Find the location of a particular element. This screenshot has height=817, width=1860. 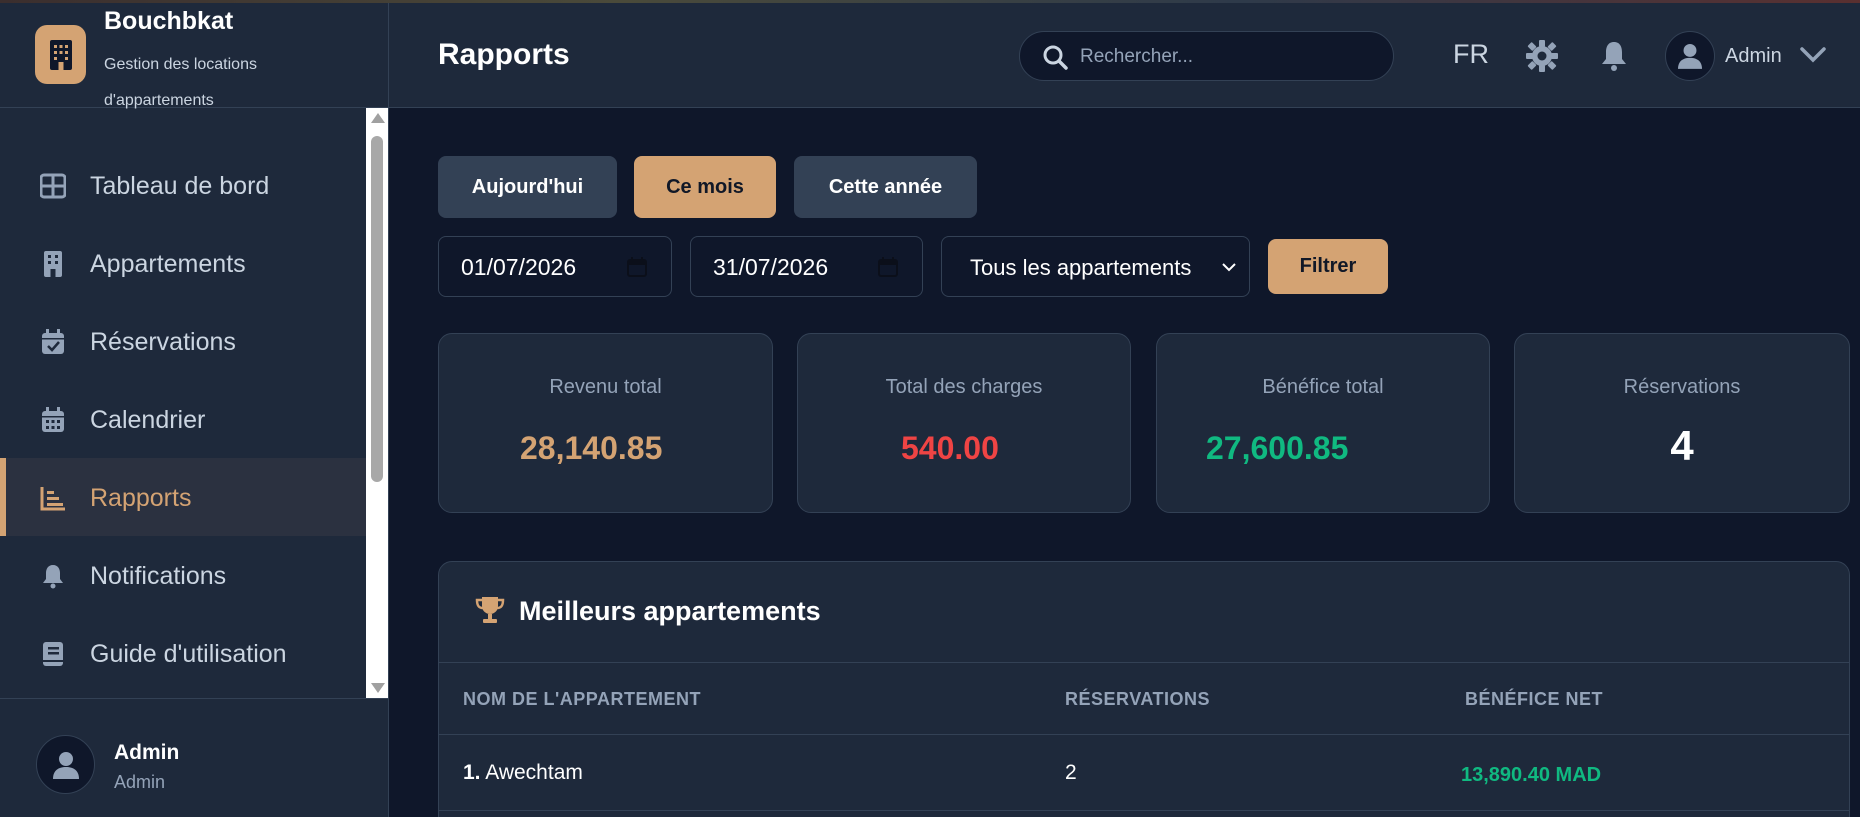

stat-card-charges: Total des charges 540.00 is located at coordinates (964, 423).